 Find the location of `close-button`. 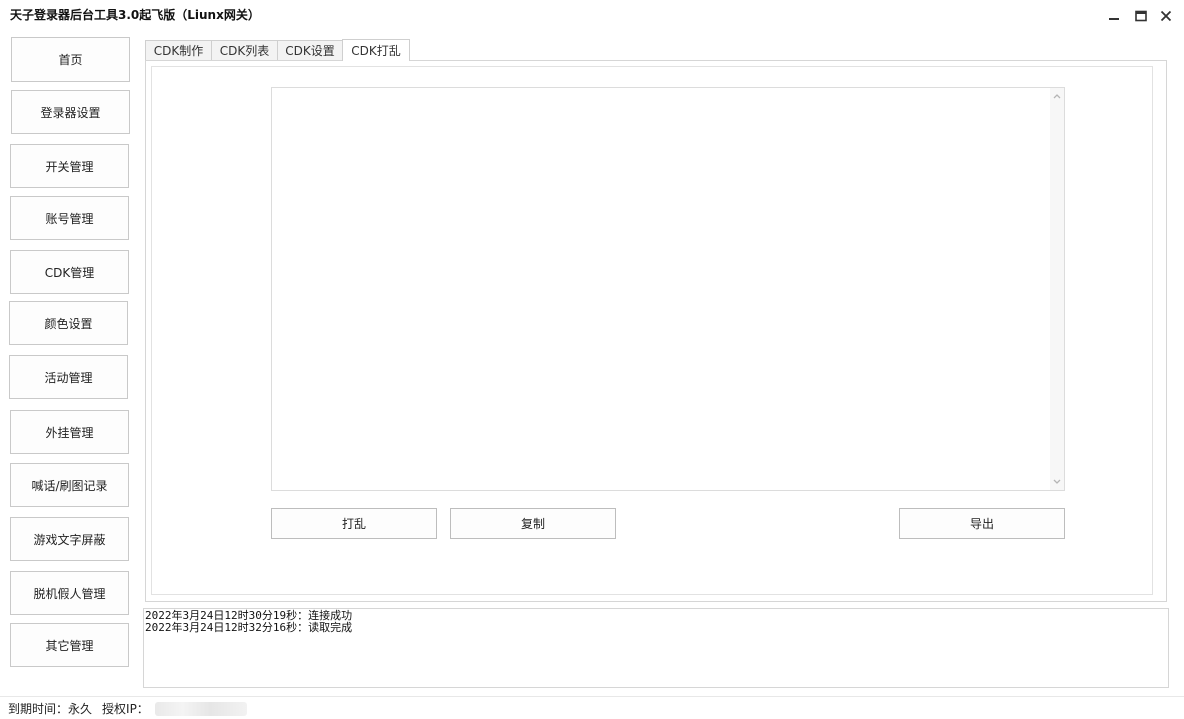

close-button is located at coordinates (1166, 16).